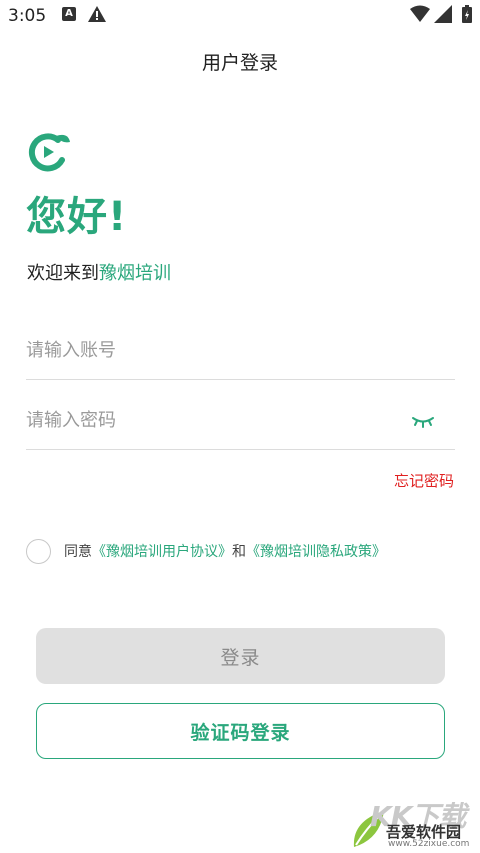 This screenshot has width=480, height=853. I want to click on password-field, so click(240, 425).